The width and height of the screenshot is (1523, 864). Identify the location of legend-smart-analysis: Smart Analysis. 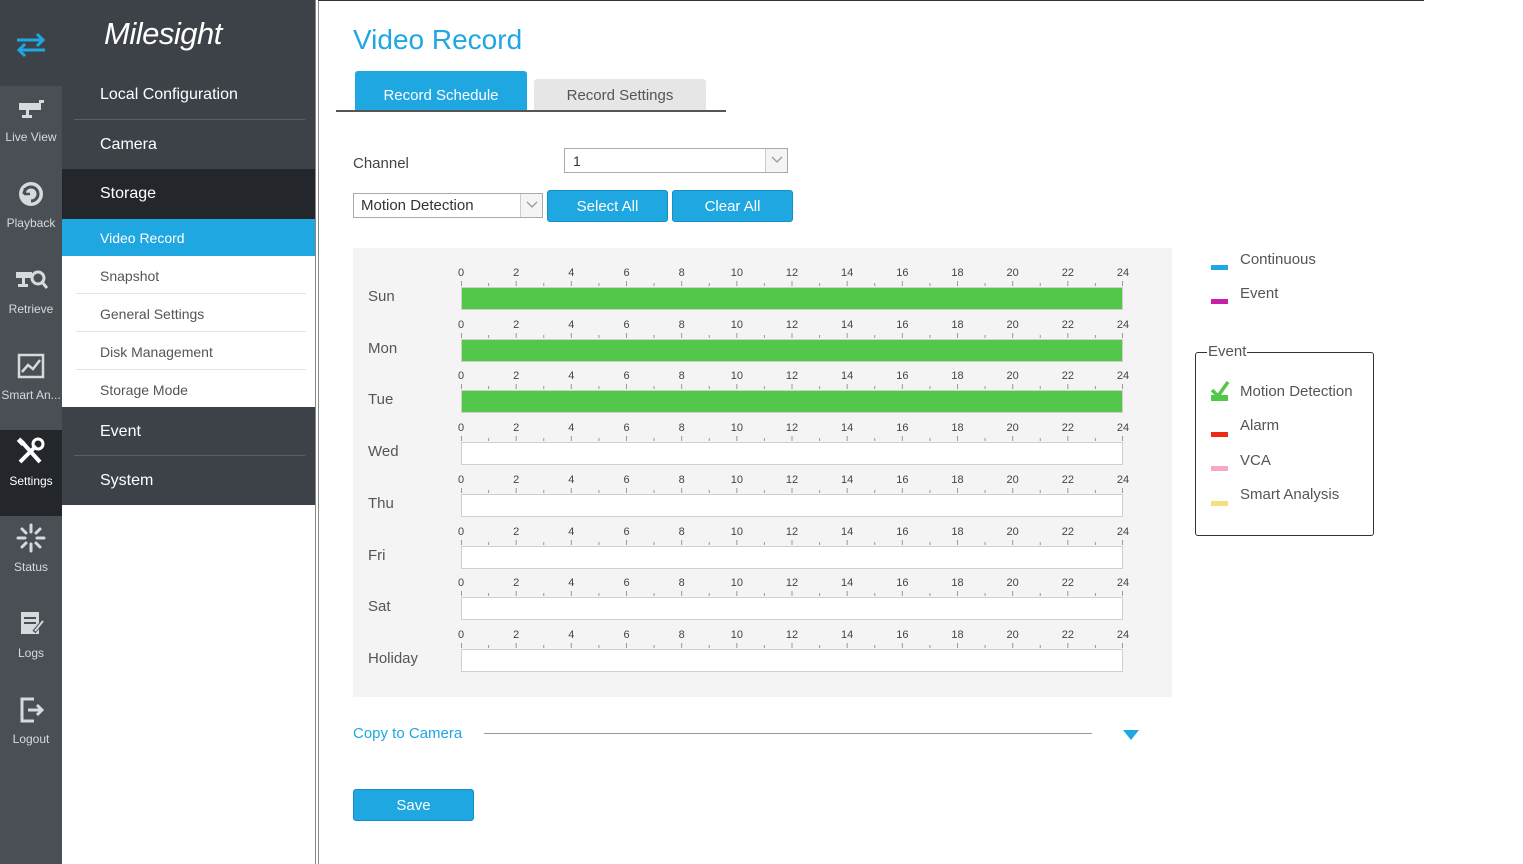
(1289, 494).